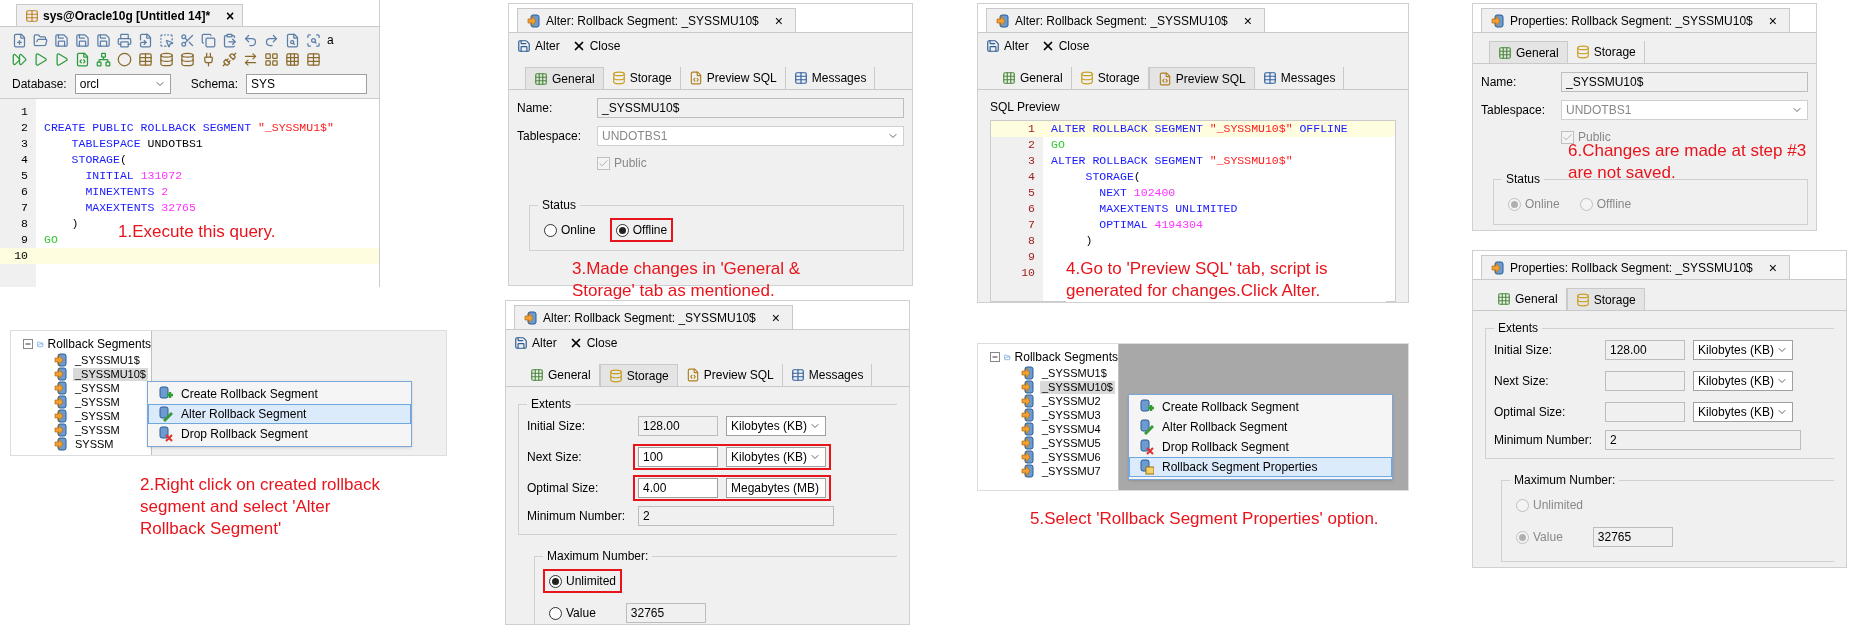 This screenshot has height=639, width=1867. Describe the element at coordinates (250, 59) in the screenshot. I see `transfer-icon` at that location.